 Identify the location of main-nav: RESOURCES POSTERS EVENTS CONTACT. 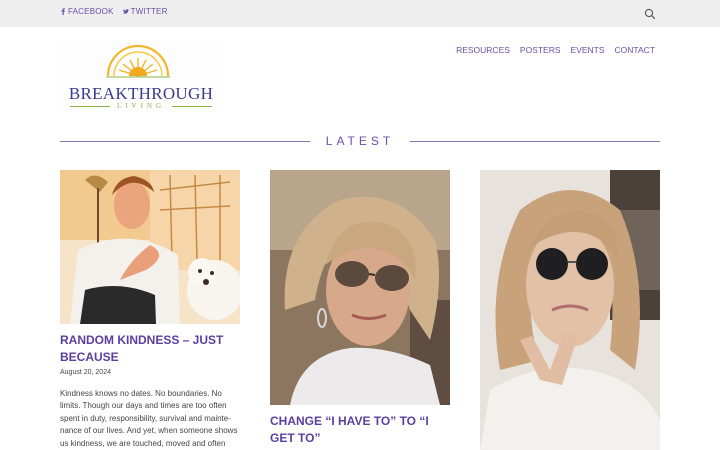
(555, 50).